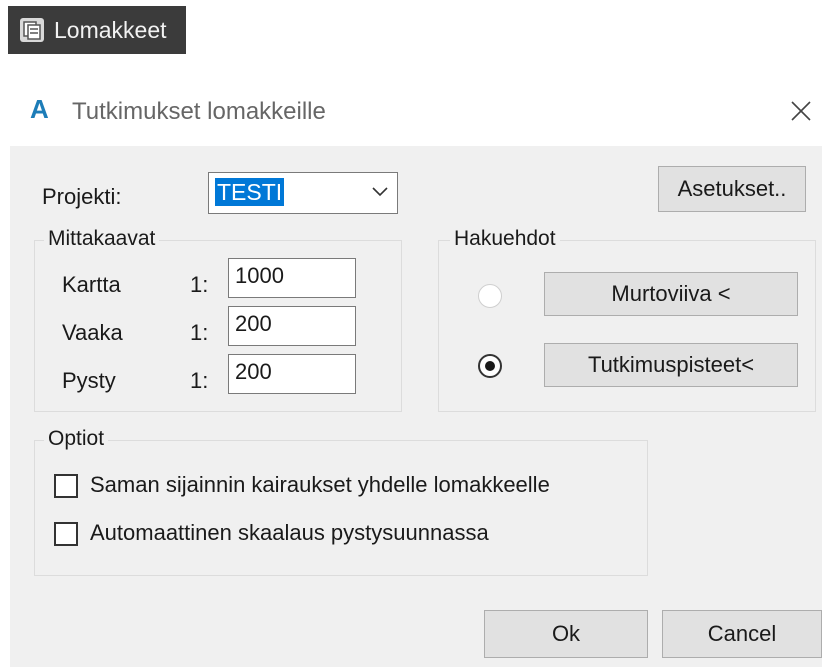 The image size is (822, 667). I want to click on automaattinen-skaalaus-label: Automaattinen skaalaus pystysuunnassa, so click(289, 533).